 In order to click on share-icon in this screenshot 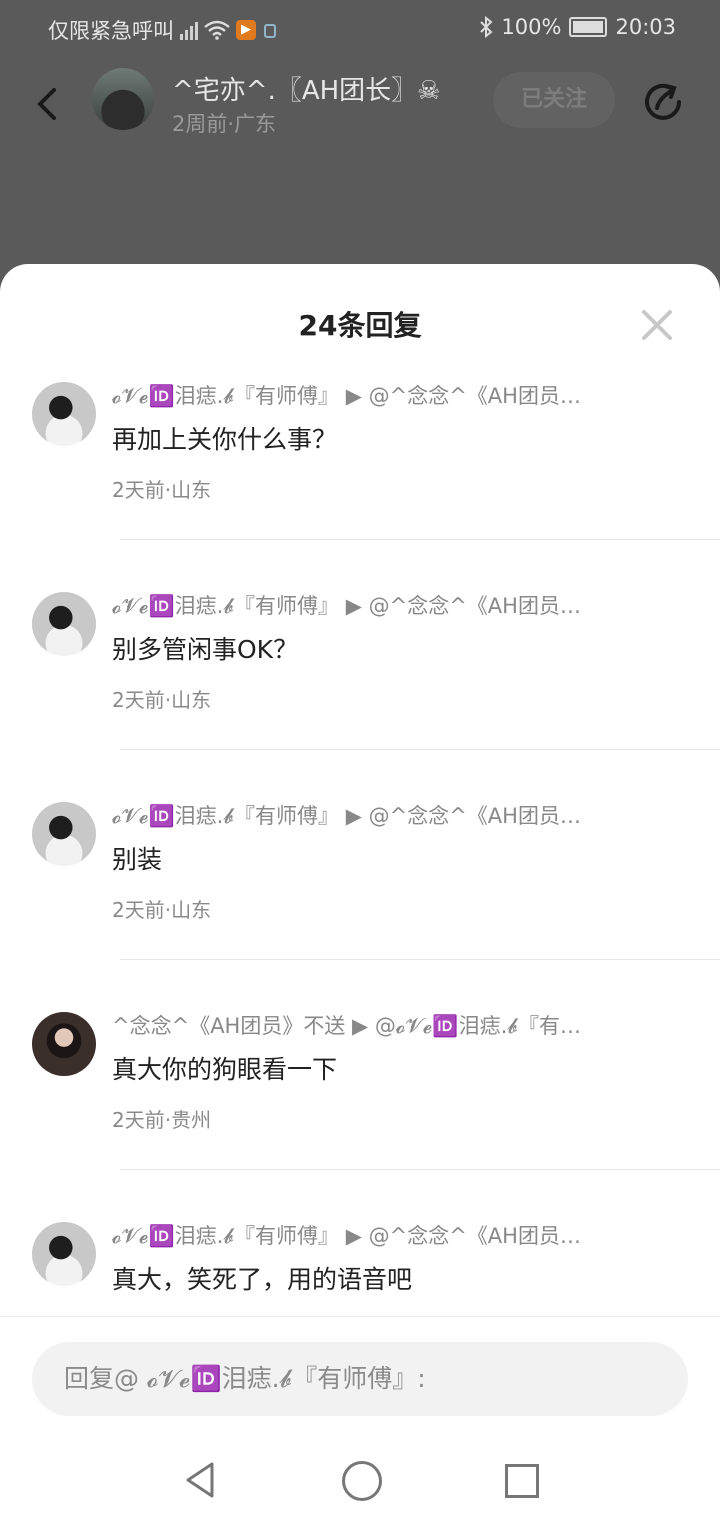, I will do `click(663, 102)`.